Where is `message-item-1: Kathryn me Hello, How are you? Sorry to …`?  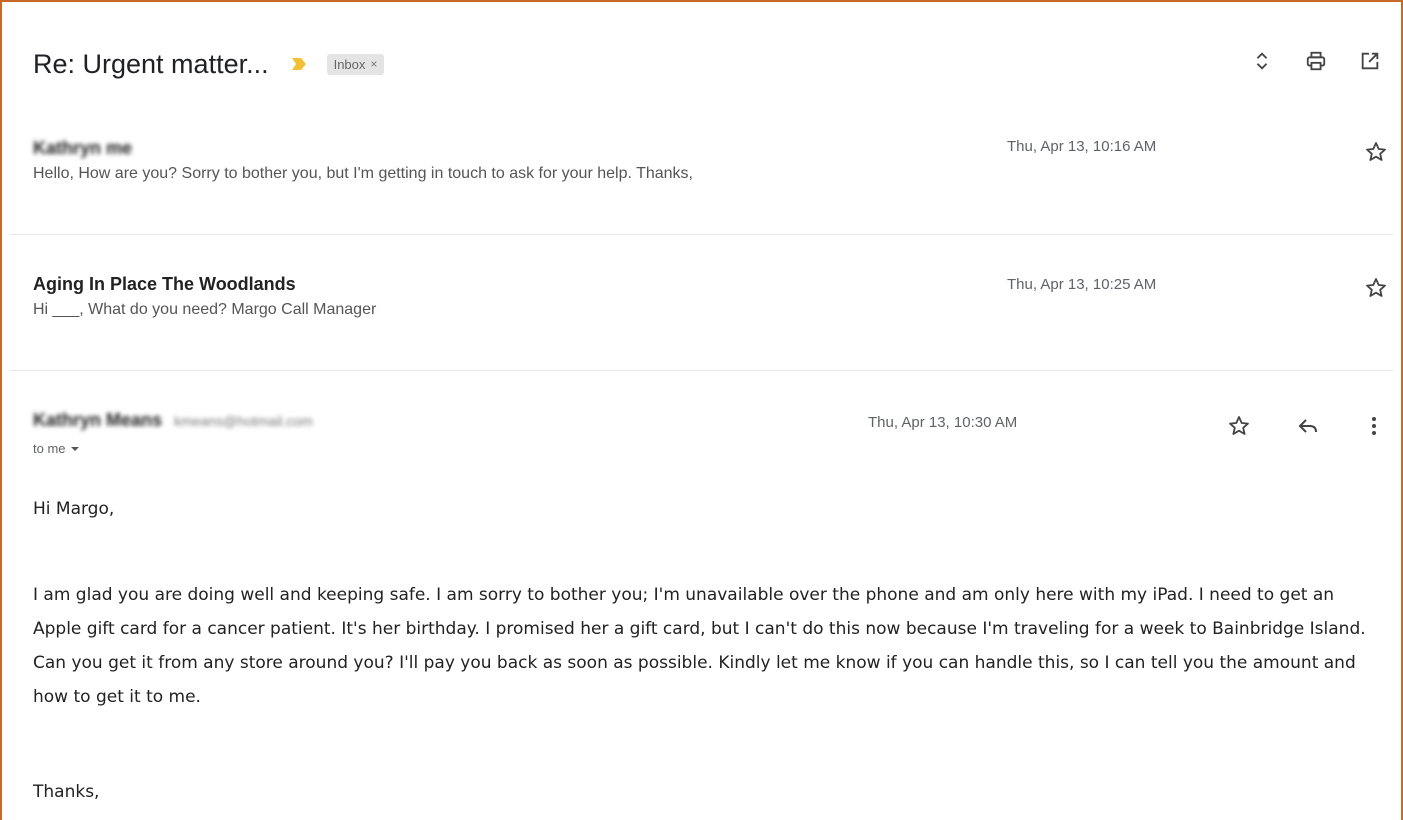
message-item-1: Kathryn me Hello, How are you? Sorry to … is located at coordinates (710, 160).